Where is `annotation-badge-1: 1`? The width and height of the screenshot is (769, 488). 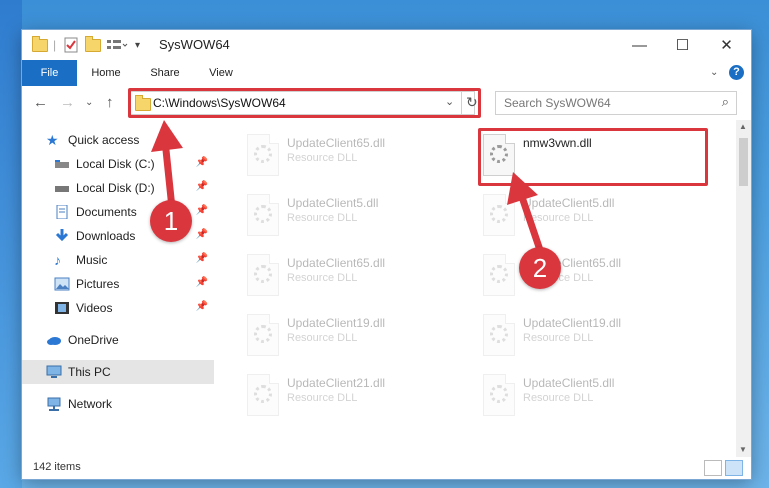
annotation-badge-1: 1 is located at coordinates (171, 221).